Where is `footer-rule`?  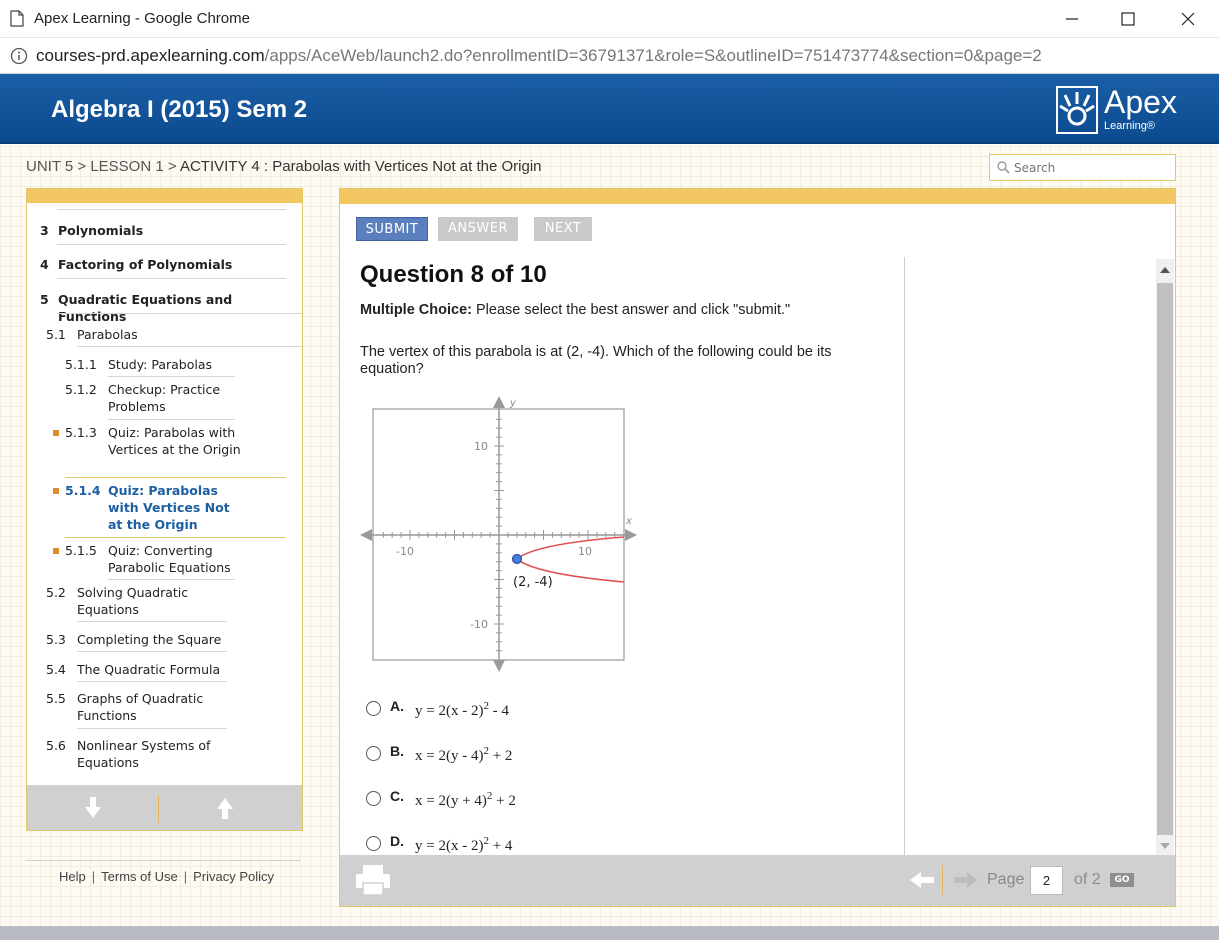 footer-rule is located at coordinates (163, 860).